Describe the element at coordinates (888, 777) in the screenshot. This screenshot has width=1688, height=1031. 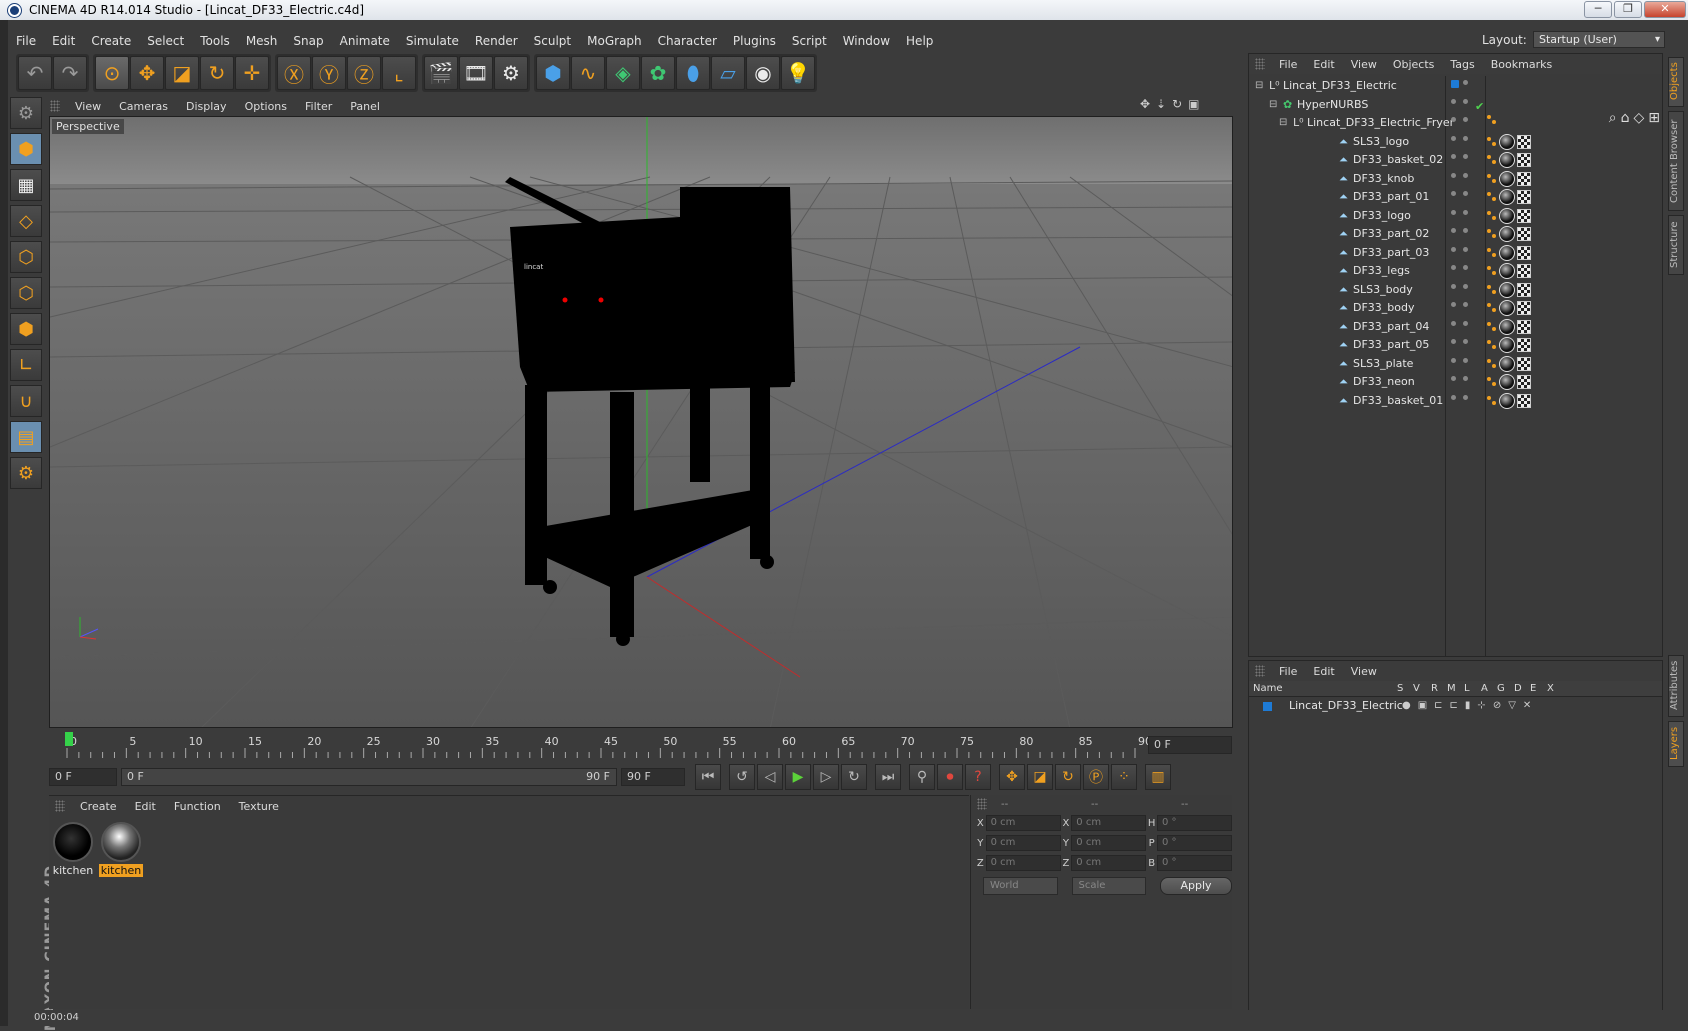
I see `go-to-end-icon: ⏭` at that location.